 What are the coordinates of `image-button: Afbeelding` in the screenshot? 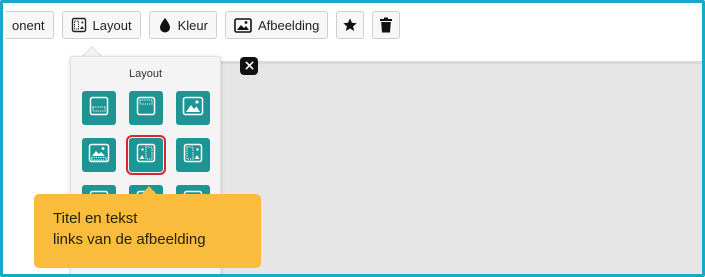 It's located at (276, 25).